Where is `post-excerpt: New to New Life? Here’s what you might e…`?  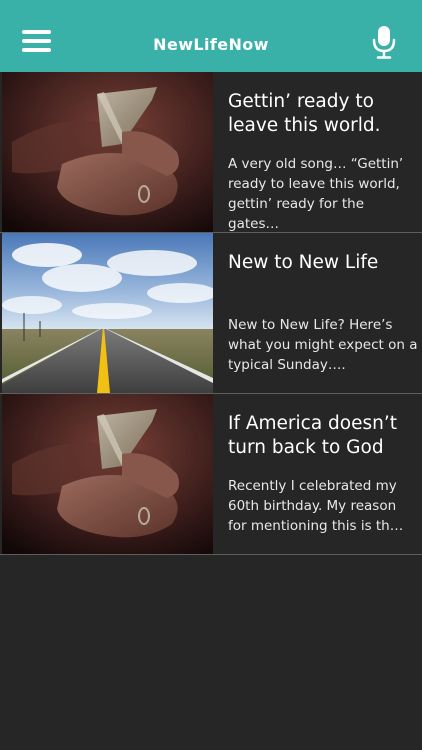 post-excerpt: New to New Life? Here’s what you might e… is located at coordinates (323, 345).